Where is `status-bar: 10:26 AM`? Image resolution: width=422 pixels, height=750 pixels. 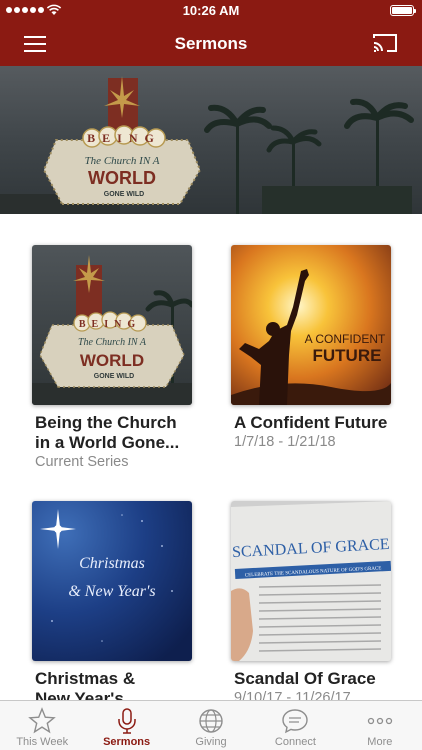
status-bar: 10:26 AM is located at coordinates (211, 11).